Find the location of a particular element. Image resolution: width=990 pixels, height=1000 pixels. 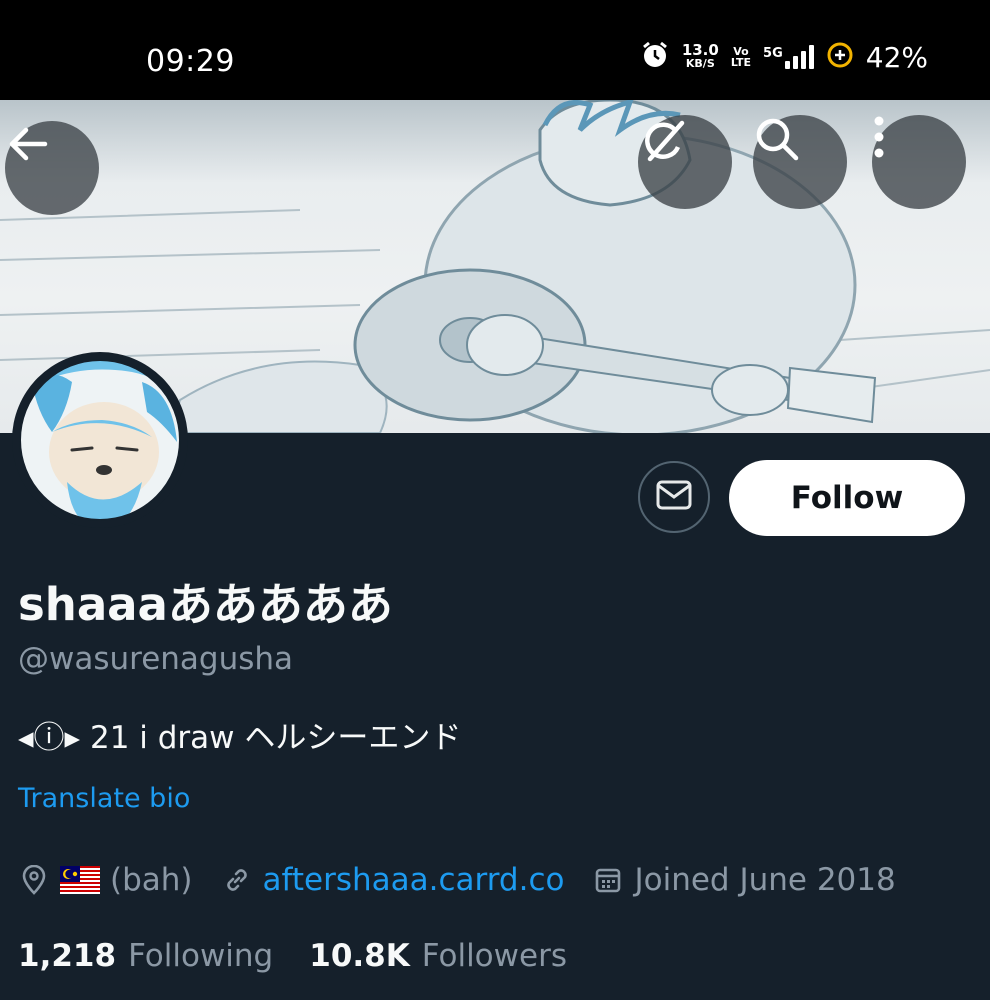

envelope-icon is located at coordinates (674, 497).